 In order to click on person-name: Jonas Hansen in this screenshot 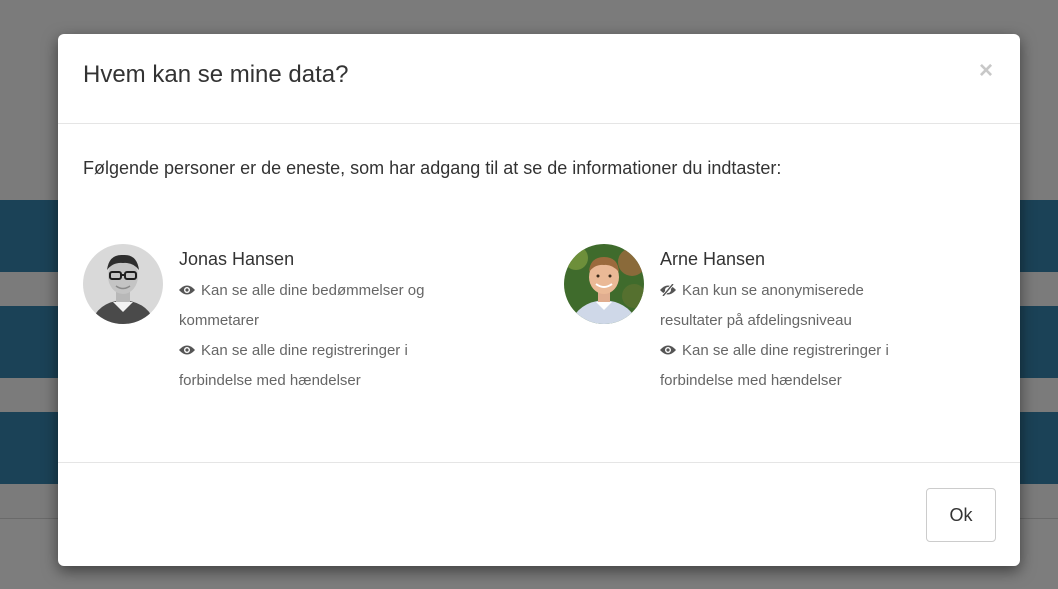, I will do `click(237, 259)`.